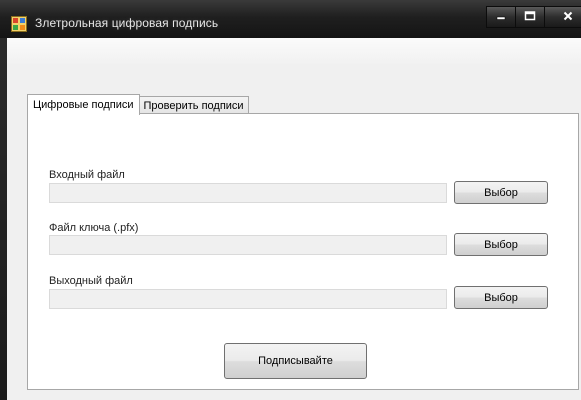 Image resolution: width=581 pixels, height=400 pixels. I want to click on menu-strip, so click(294, 51).